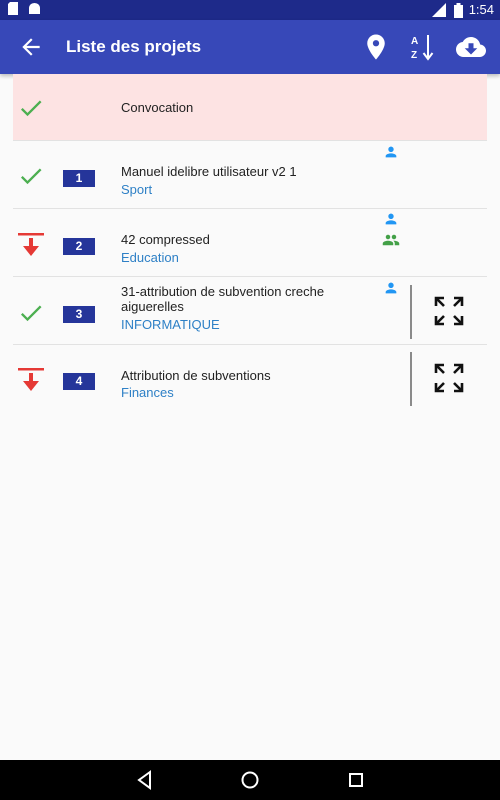 The width and height of the screenshot is (500, 800). What do you see at coordinates (481, 9) in the screenshot?
I see `clock: 1:54` at bounding box center [481, 9].